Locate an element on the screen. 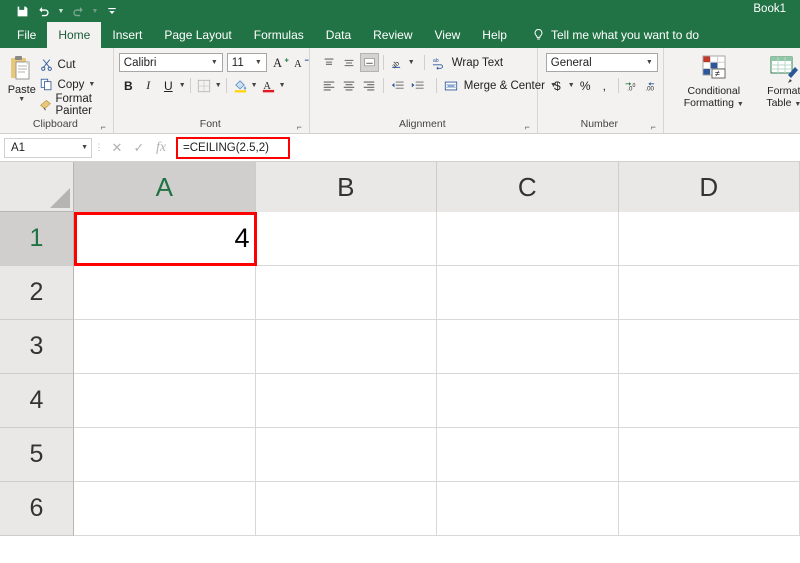  tab-review: Review is located at coordinates (392, 35).